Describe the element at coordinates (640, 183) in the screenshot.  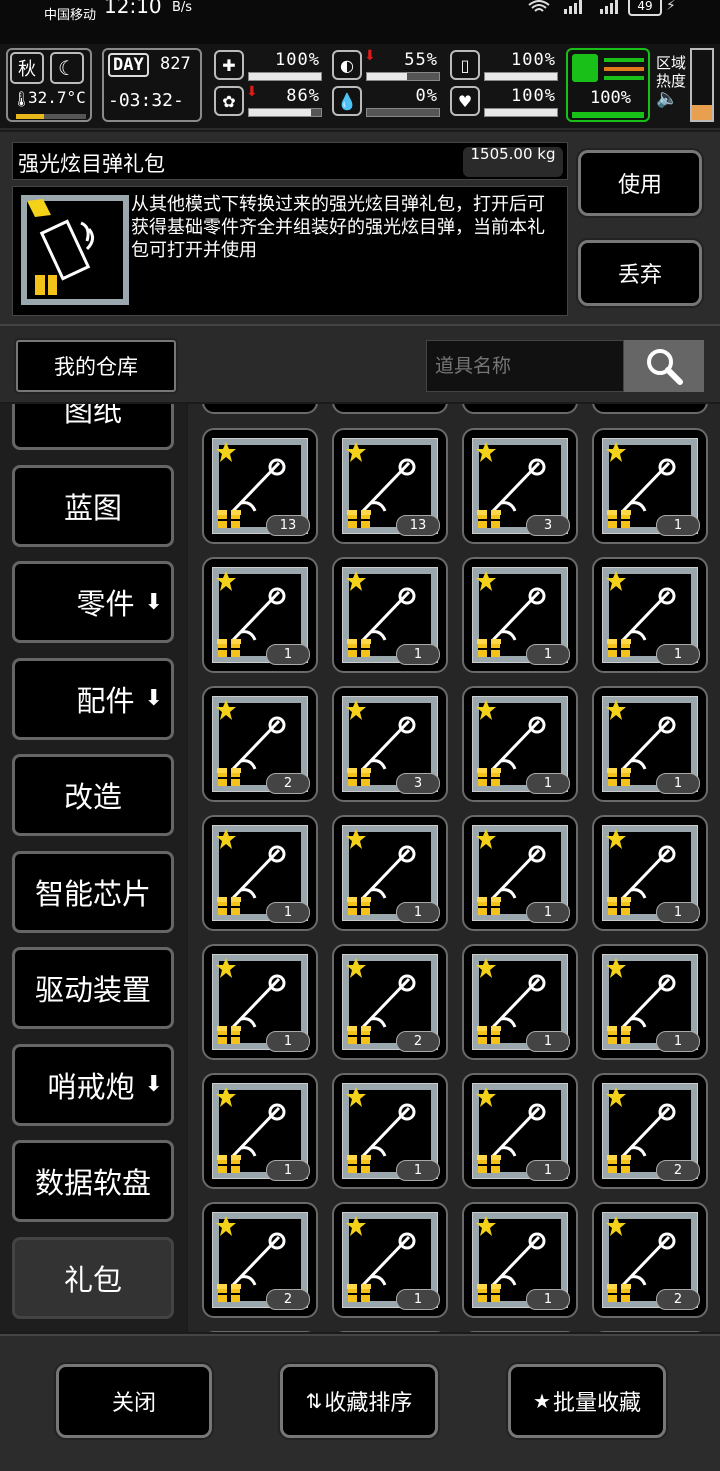
I see `use-button: 使用` at that location.